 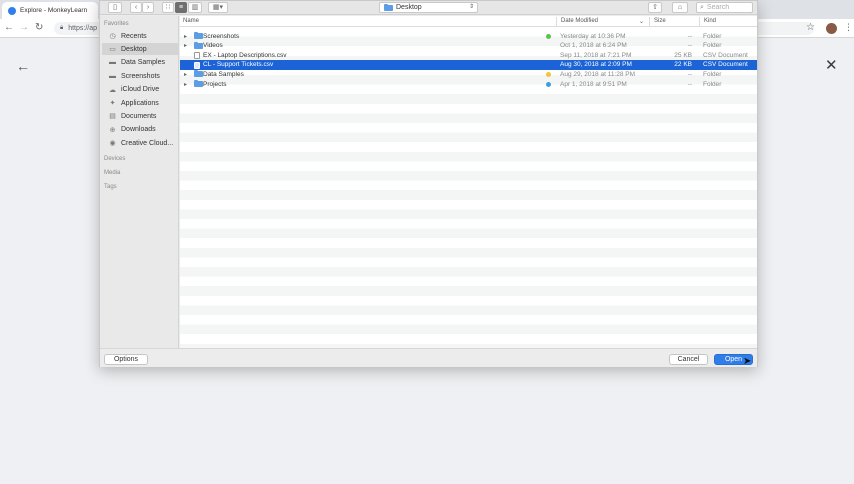 What do you see at coordinates (810, 27) in the screenshot?
I see `bookmark-star-icon: ☆` at bounding box center [810, 27].